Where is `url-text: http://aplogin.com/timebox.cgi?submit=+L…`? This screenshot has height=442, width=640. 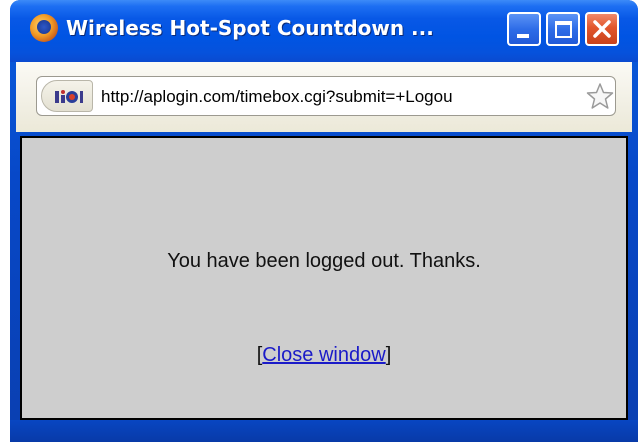 url-text: http://aplogin.com/timebox.cgi?submit=+L… is located at coordinates (341, 97).